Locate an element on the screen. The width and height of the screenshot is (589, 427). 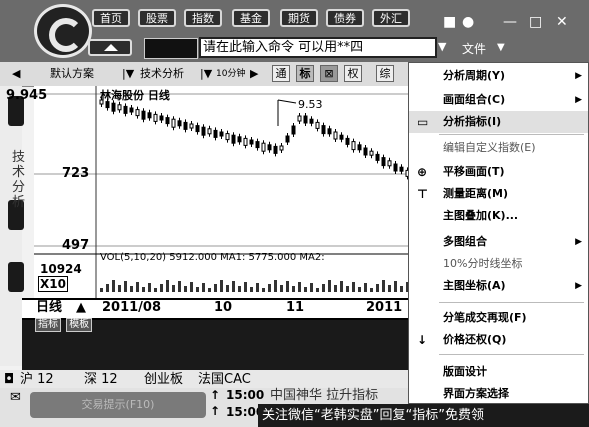
mail-icon: ✉ is located at coordinates (15, 397).